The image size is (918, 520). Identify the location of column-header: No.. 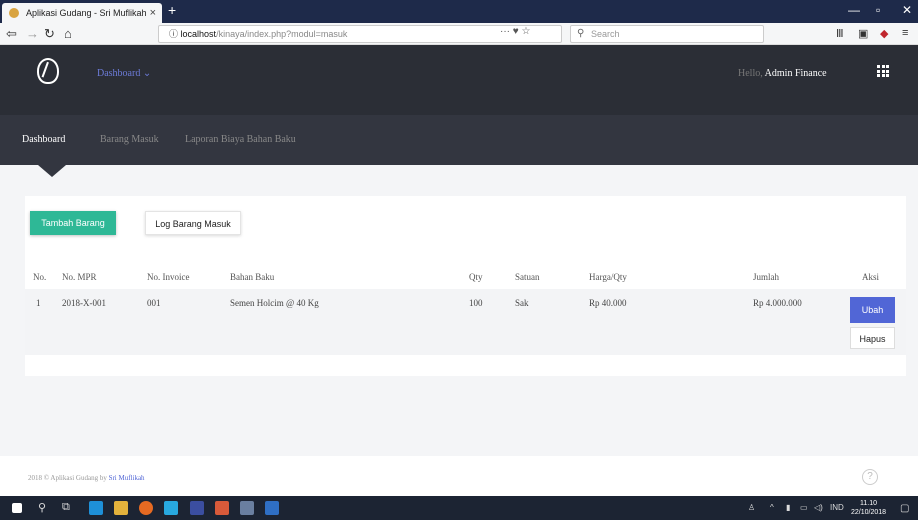
(40, 277).